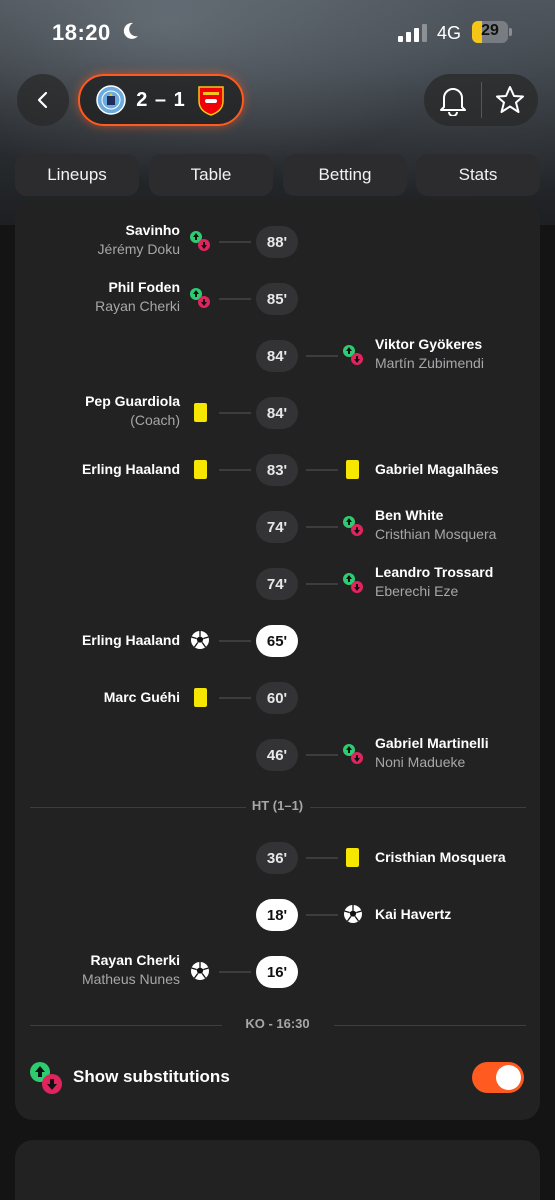 Image resolution: width=555 pixels, height=1200 pixels. What do you see at coordinates (277, 1170) in the screenshot?
I see `next-section-card` at bounding box center [277, 1170].